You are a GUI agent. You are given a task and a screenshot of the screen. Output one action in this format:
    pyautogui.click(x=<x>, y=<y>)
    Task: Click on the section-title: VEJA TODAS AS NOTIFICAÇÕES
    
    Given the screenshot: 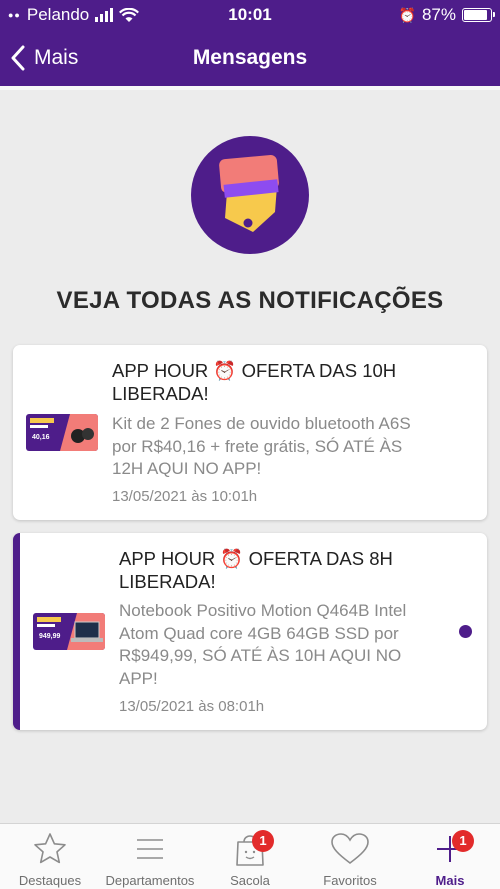 What is the action you would take?
    pyautogui.click(x=250, y=300)
    